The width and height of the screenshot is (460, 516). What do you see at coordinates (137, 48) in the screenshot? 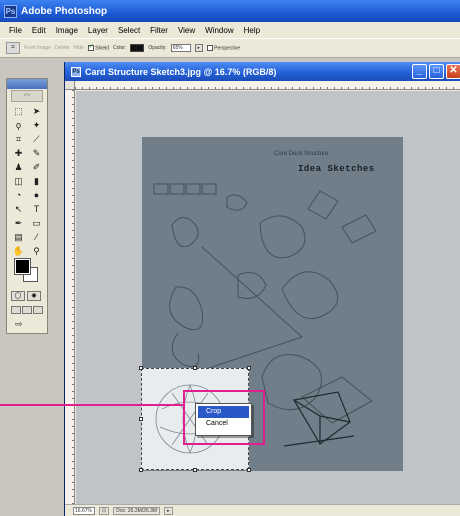
I see `shield-color-swatch` at bounding box center [137, 48].